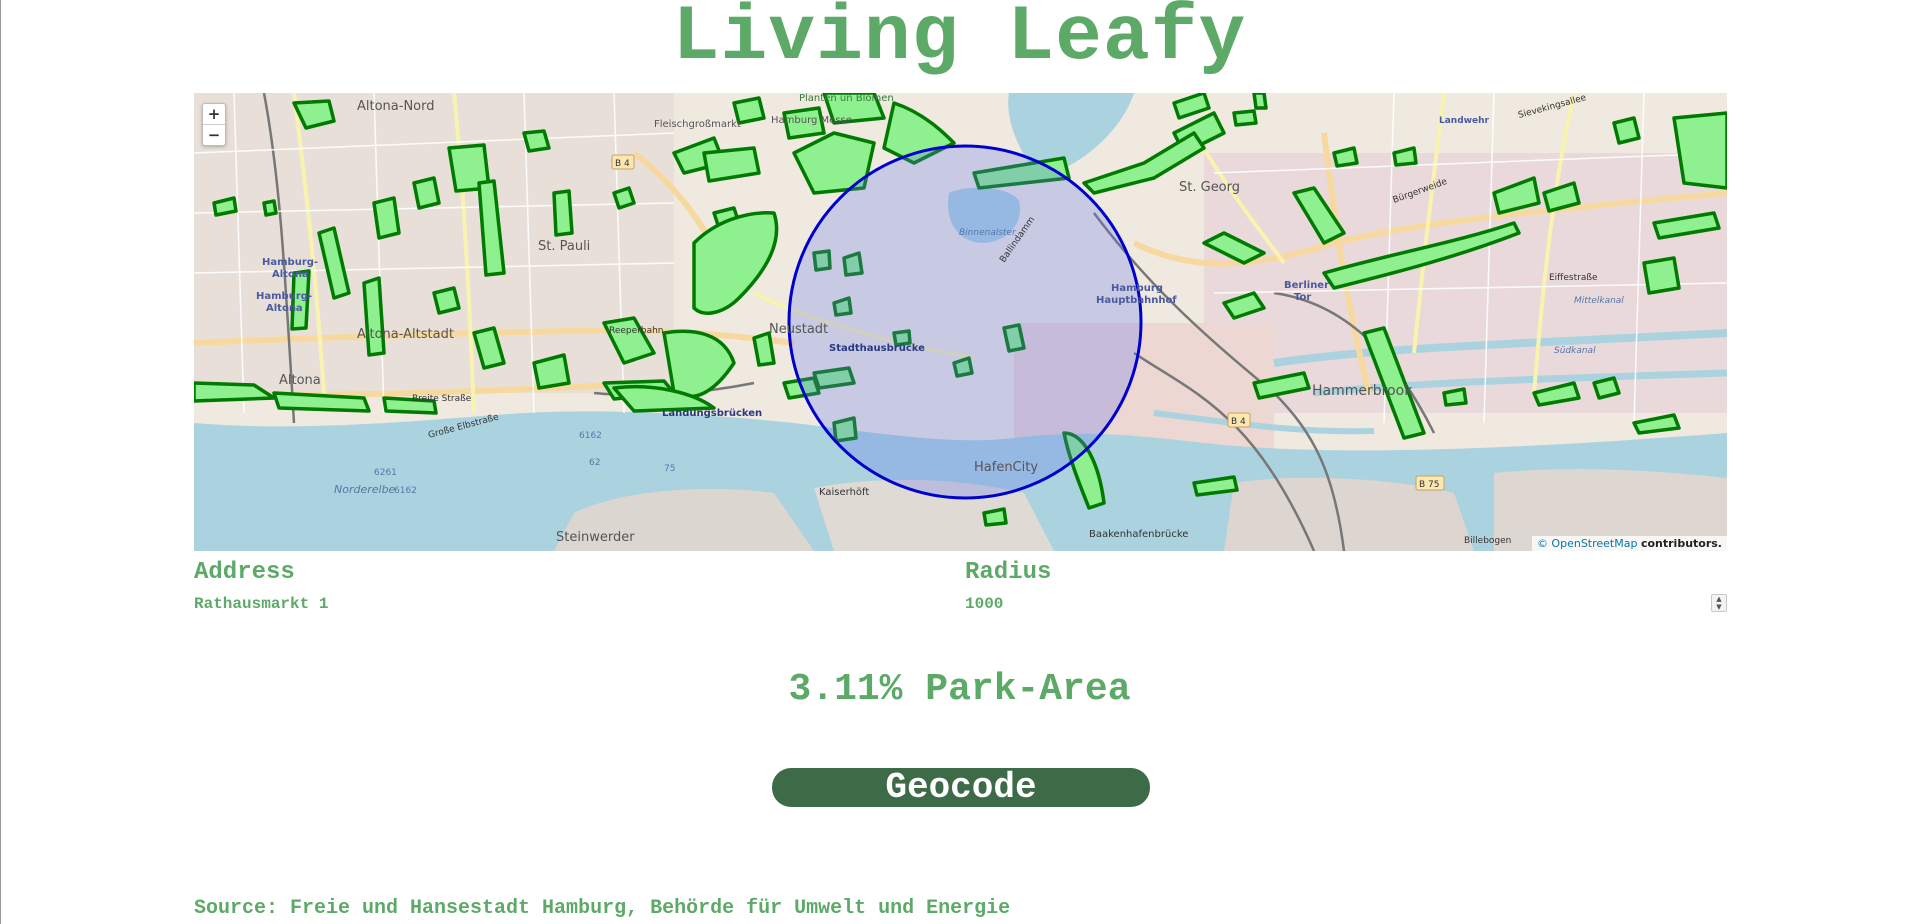 Image resolution: width=1919 pixels, height=924 pixels. Describe the element at coordinates (214, 134) in the screenshot. I see `zoom-out-button: −` at that location.